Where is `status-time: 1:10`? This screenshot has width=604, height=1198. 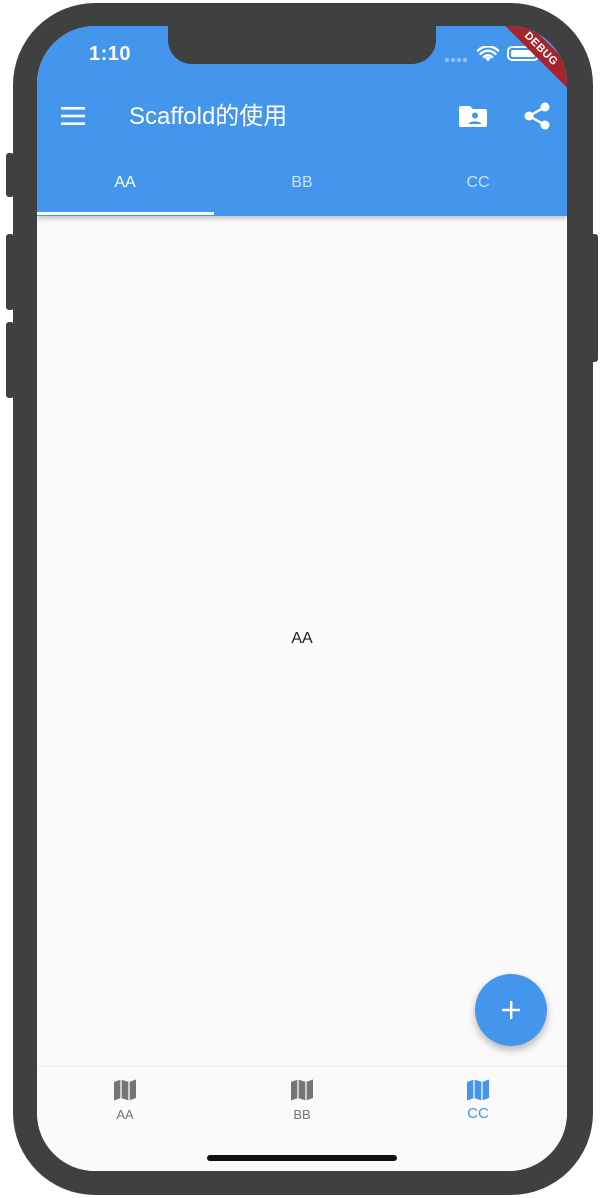
status-time: 1:10 is located at coordinates (110, 54).